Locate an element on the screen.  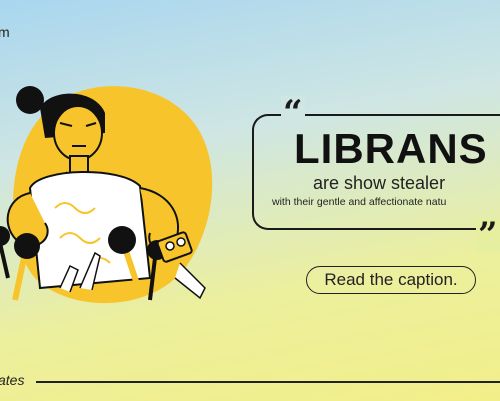
header-partial-text: m is located at coordinates (5, 32).